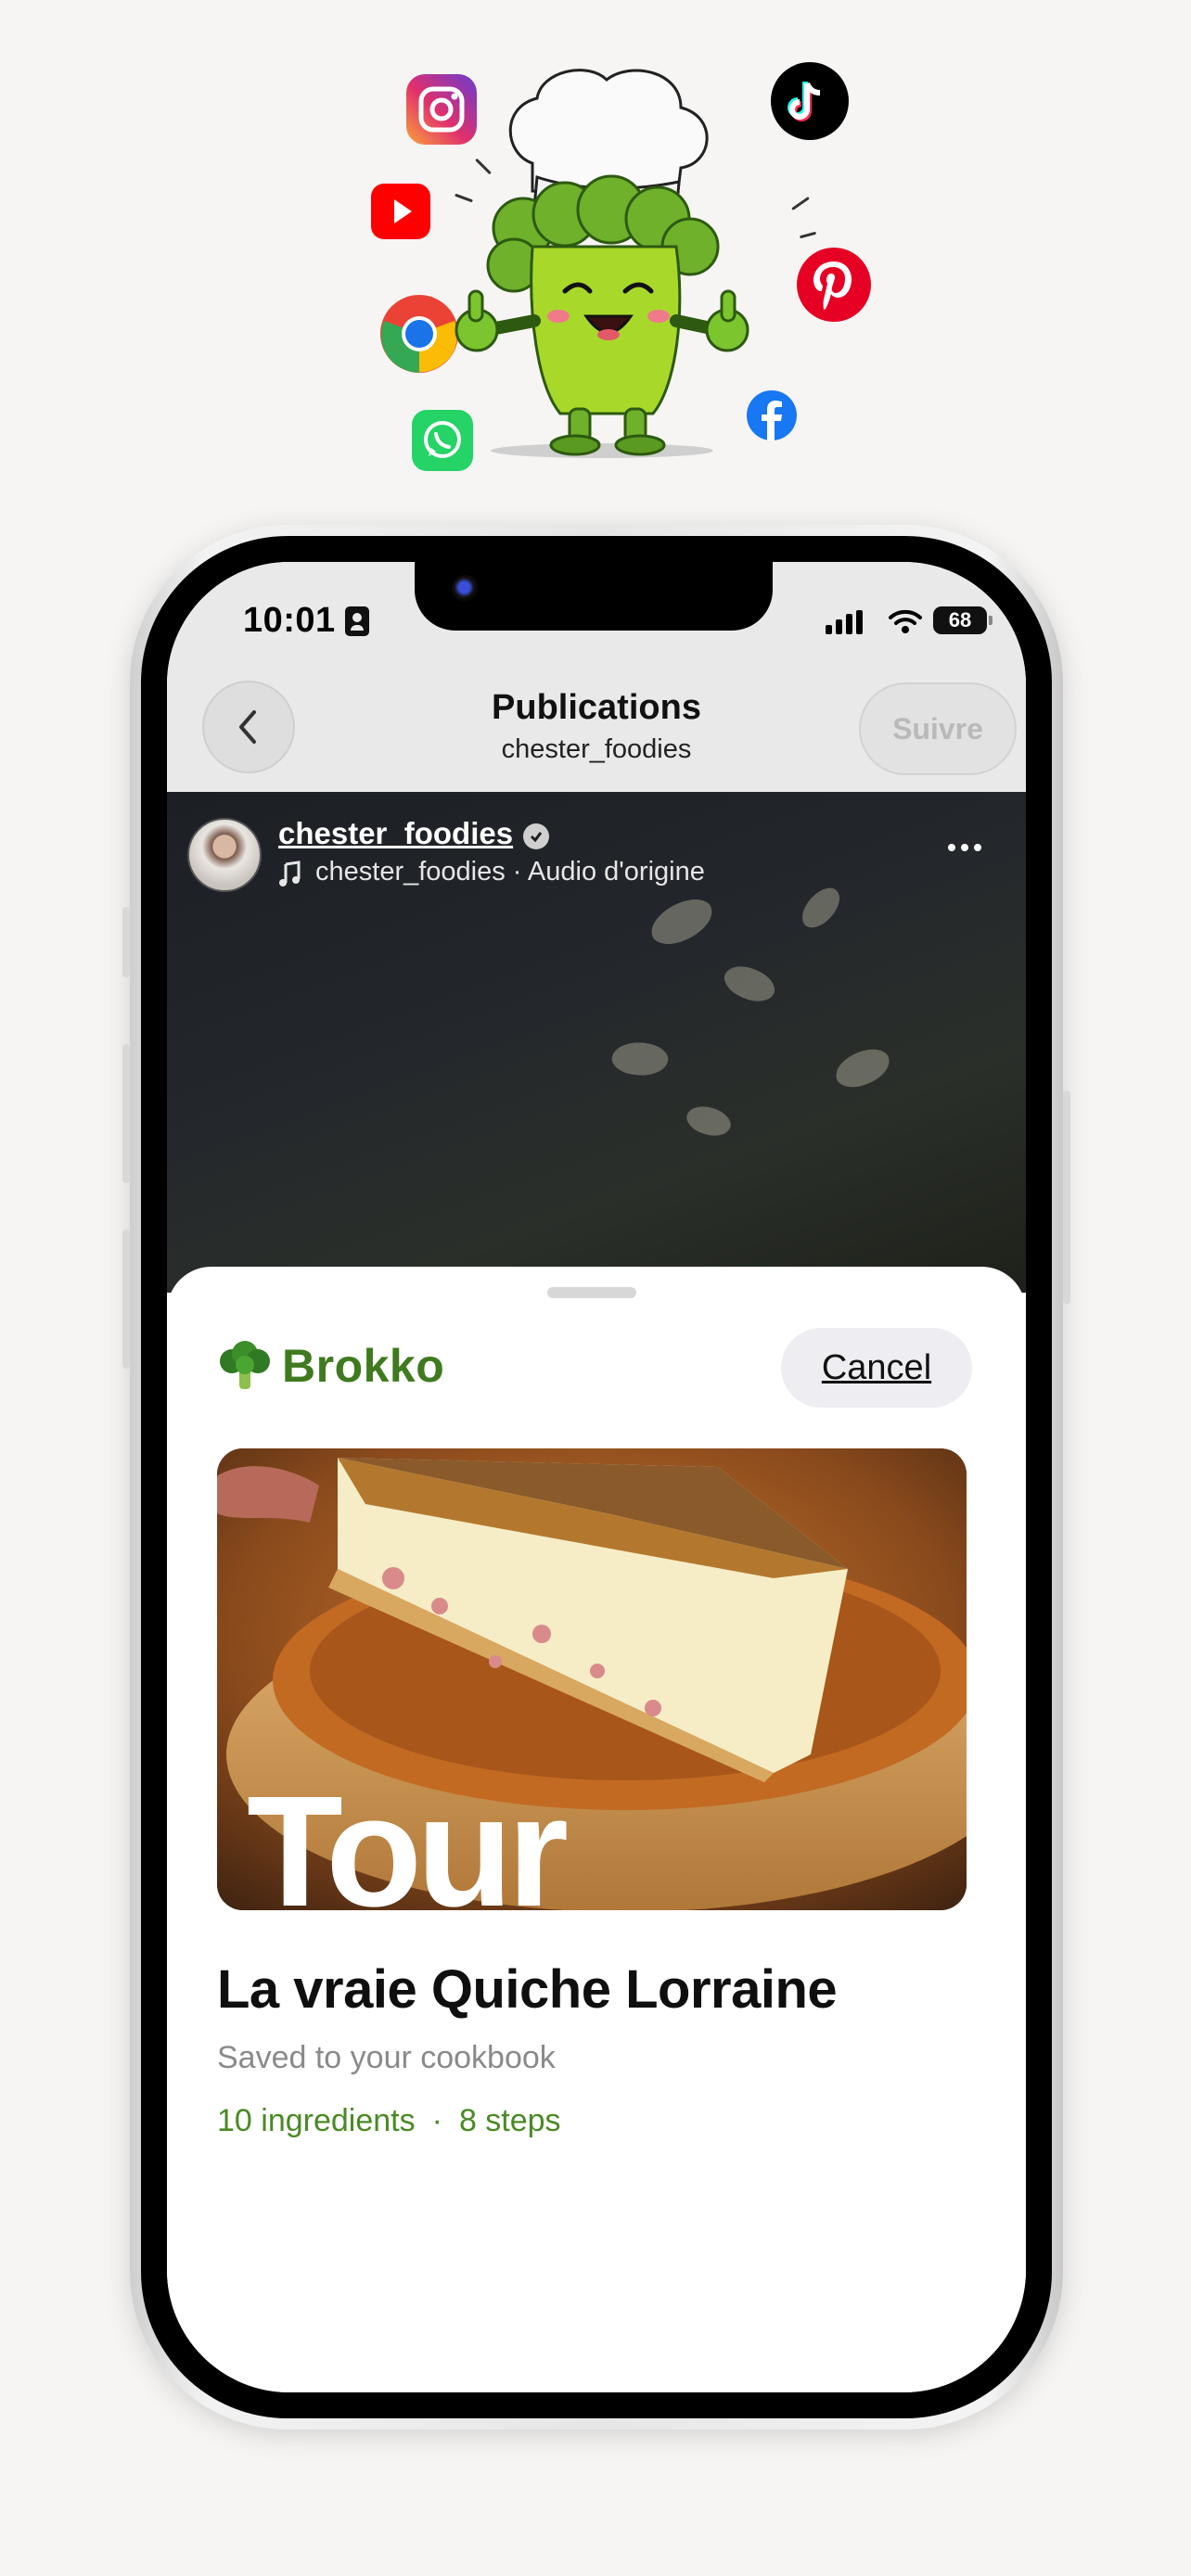  I want to click on youtube-icon, so click(400, 212).